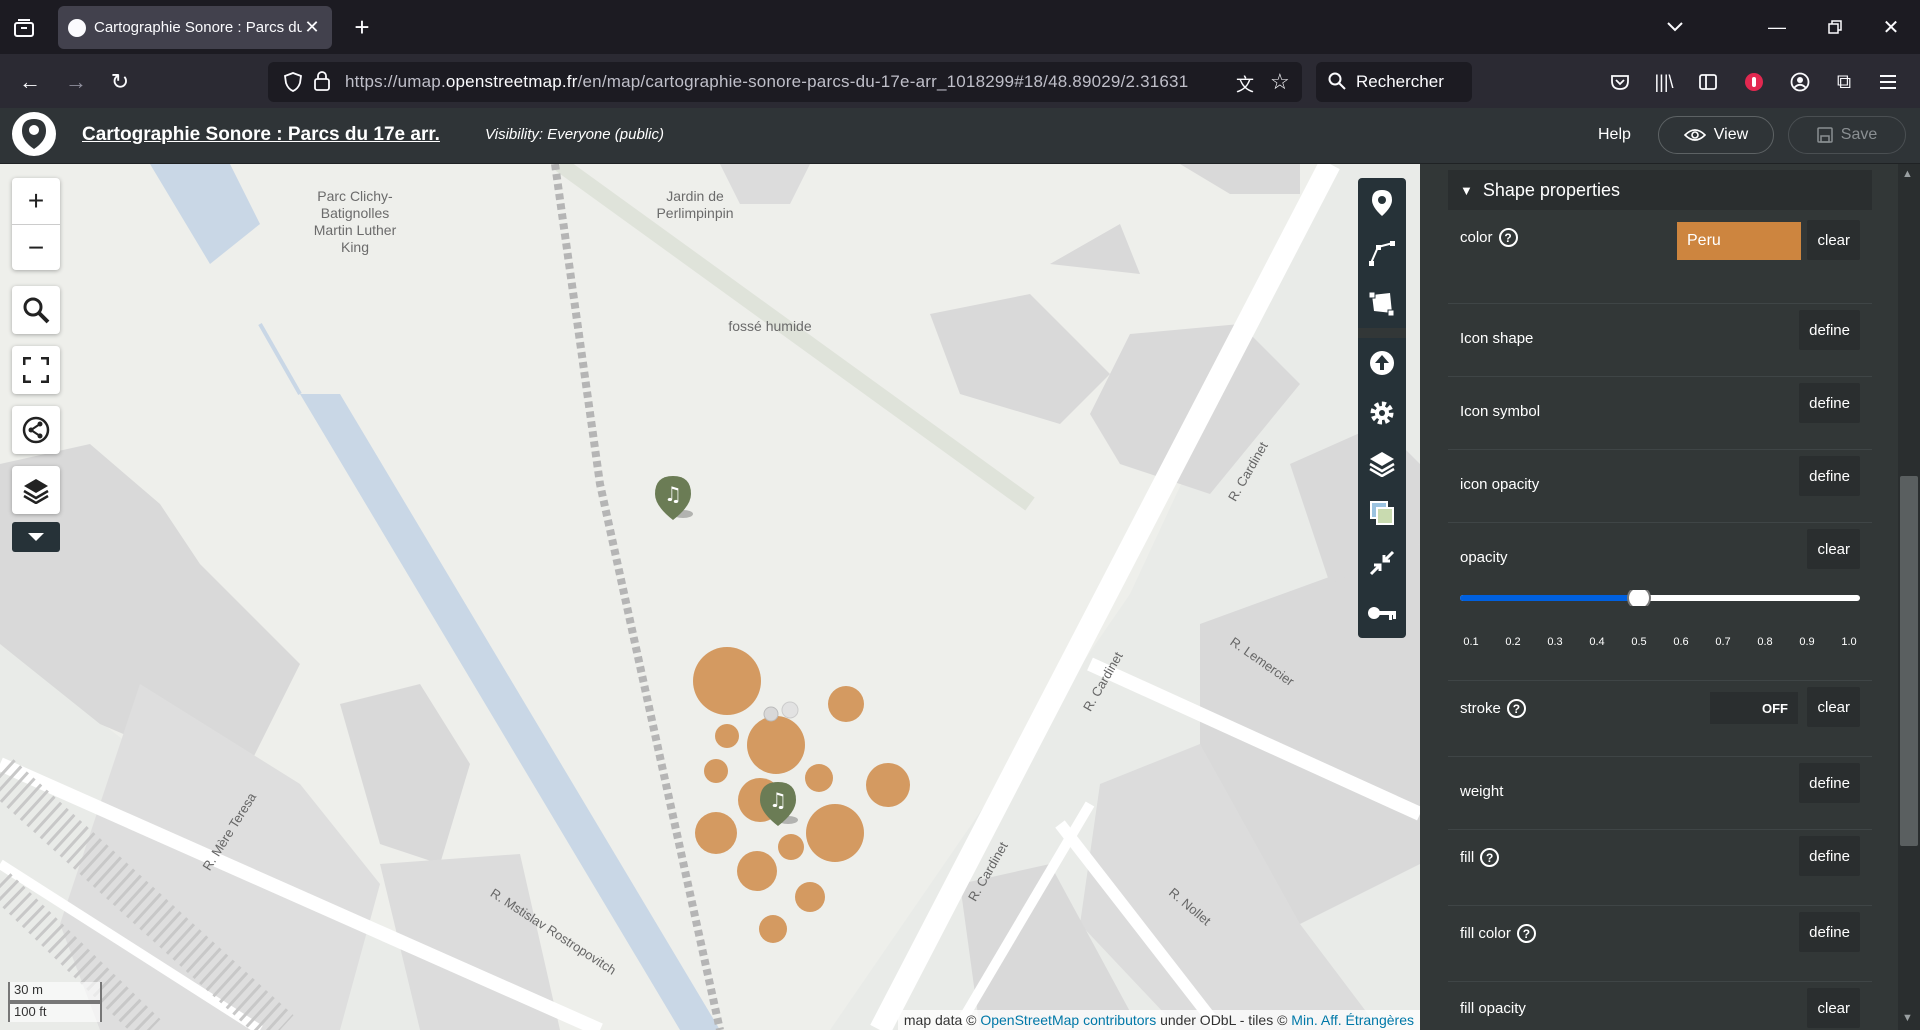 The image size is (1920, 1030). Describe the element at coordinates (1833, 707) in the screenshot. I see `stroke-clear-button: clear` at that location.